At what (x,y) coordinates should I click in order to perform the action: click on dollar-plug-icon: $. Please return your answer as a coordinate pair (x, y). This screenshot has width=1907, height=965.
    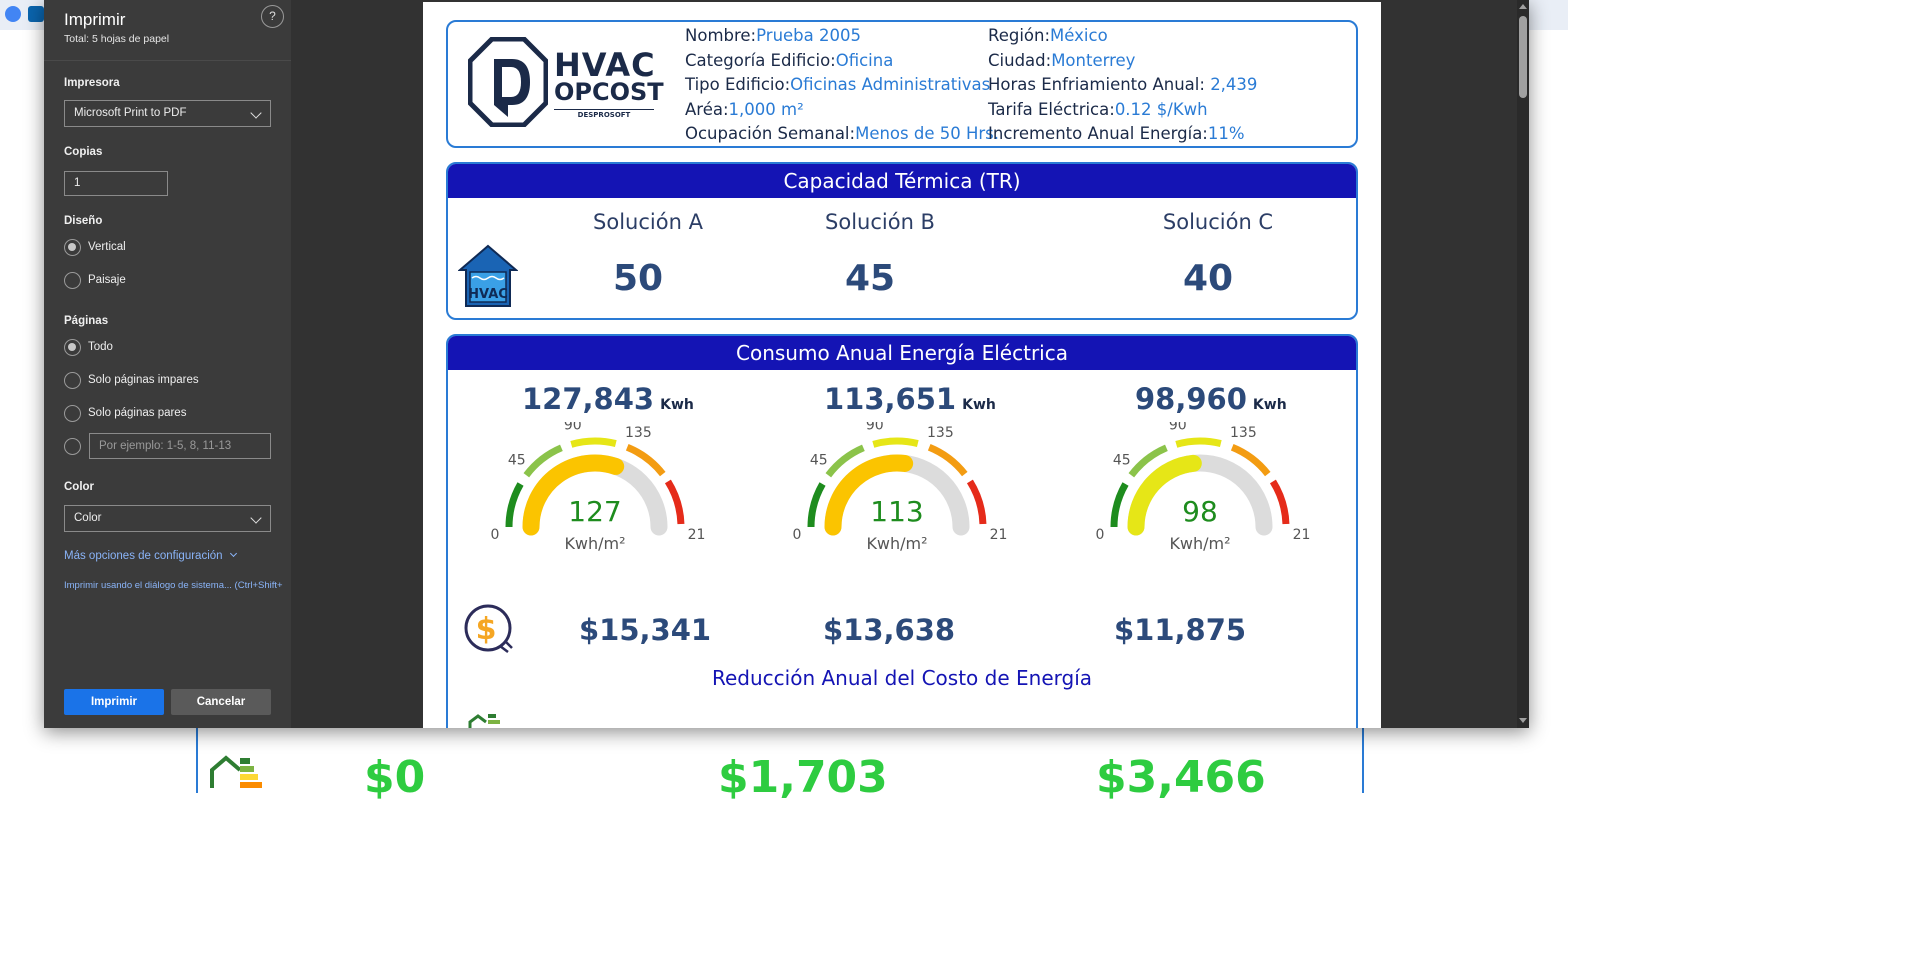
    Looking at the image, I should click on (488, 628).